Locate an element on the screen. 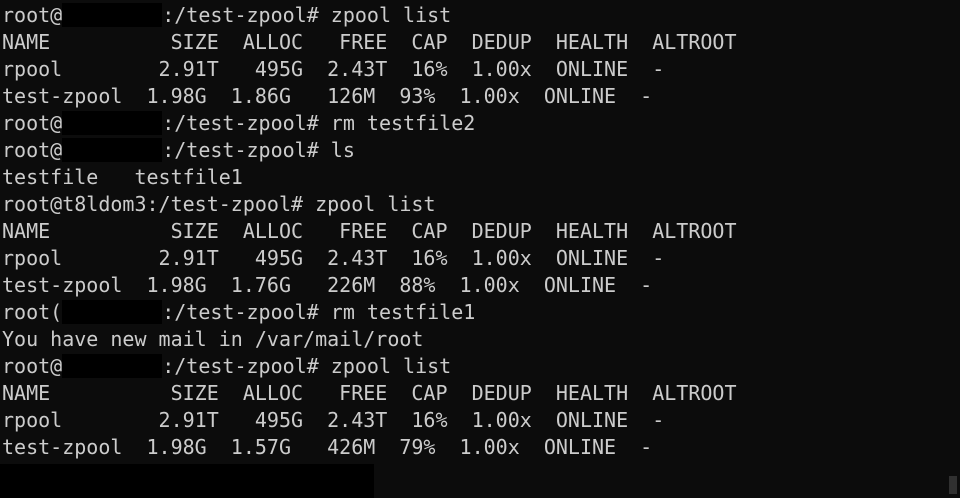 The width and height of the screenshot is (960, 498). prompt-line: root@ :/test-zpool# rm testfile2 is located at coordinates (474, 123).